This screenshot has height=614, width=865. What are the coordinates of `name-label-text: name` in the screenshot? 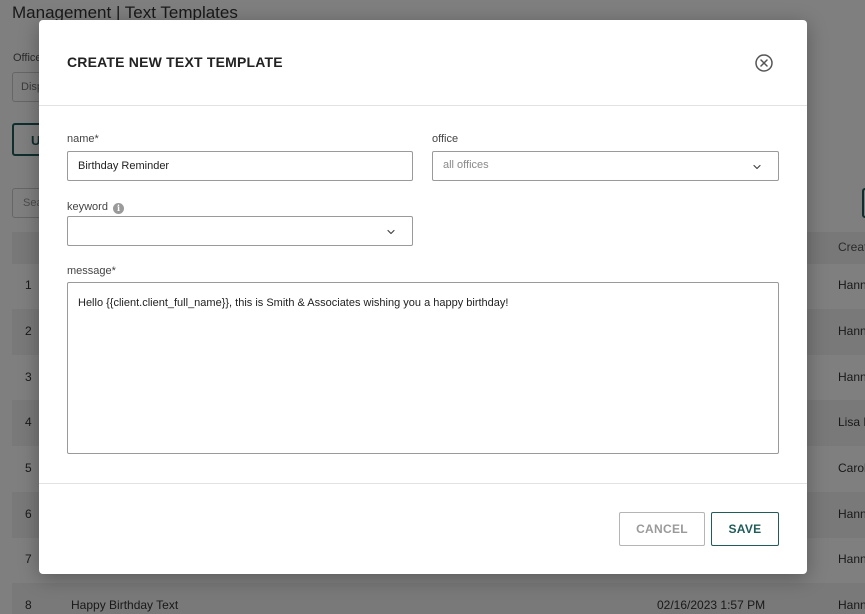 It's located at (81, 139).